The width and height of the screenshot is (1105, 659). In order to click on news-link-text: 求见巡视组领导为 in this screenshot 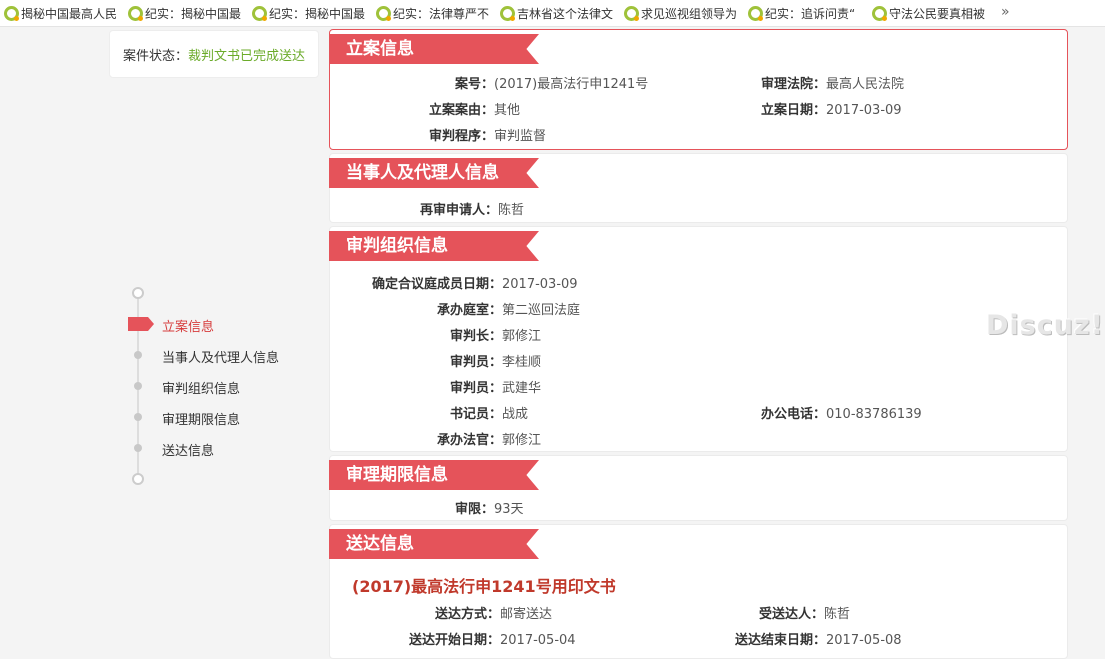, I will do `click(689, 13)`.